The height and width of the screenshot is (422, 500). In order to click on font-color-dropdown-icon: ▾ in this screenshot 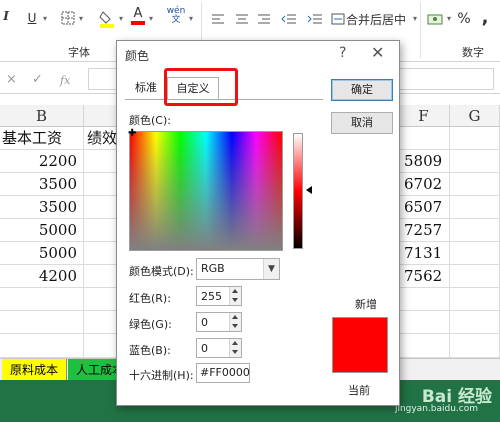, I will do `click(151, 18)`.